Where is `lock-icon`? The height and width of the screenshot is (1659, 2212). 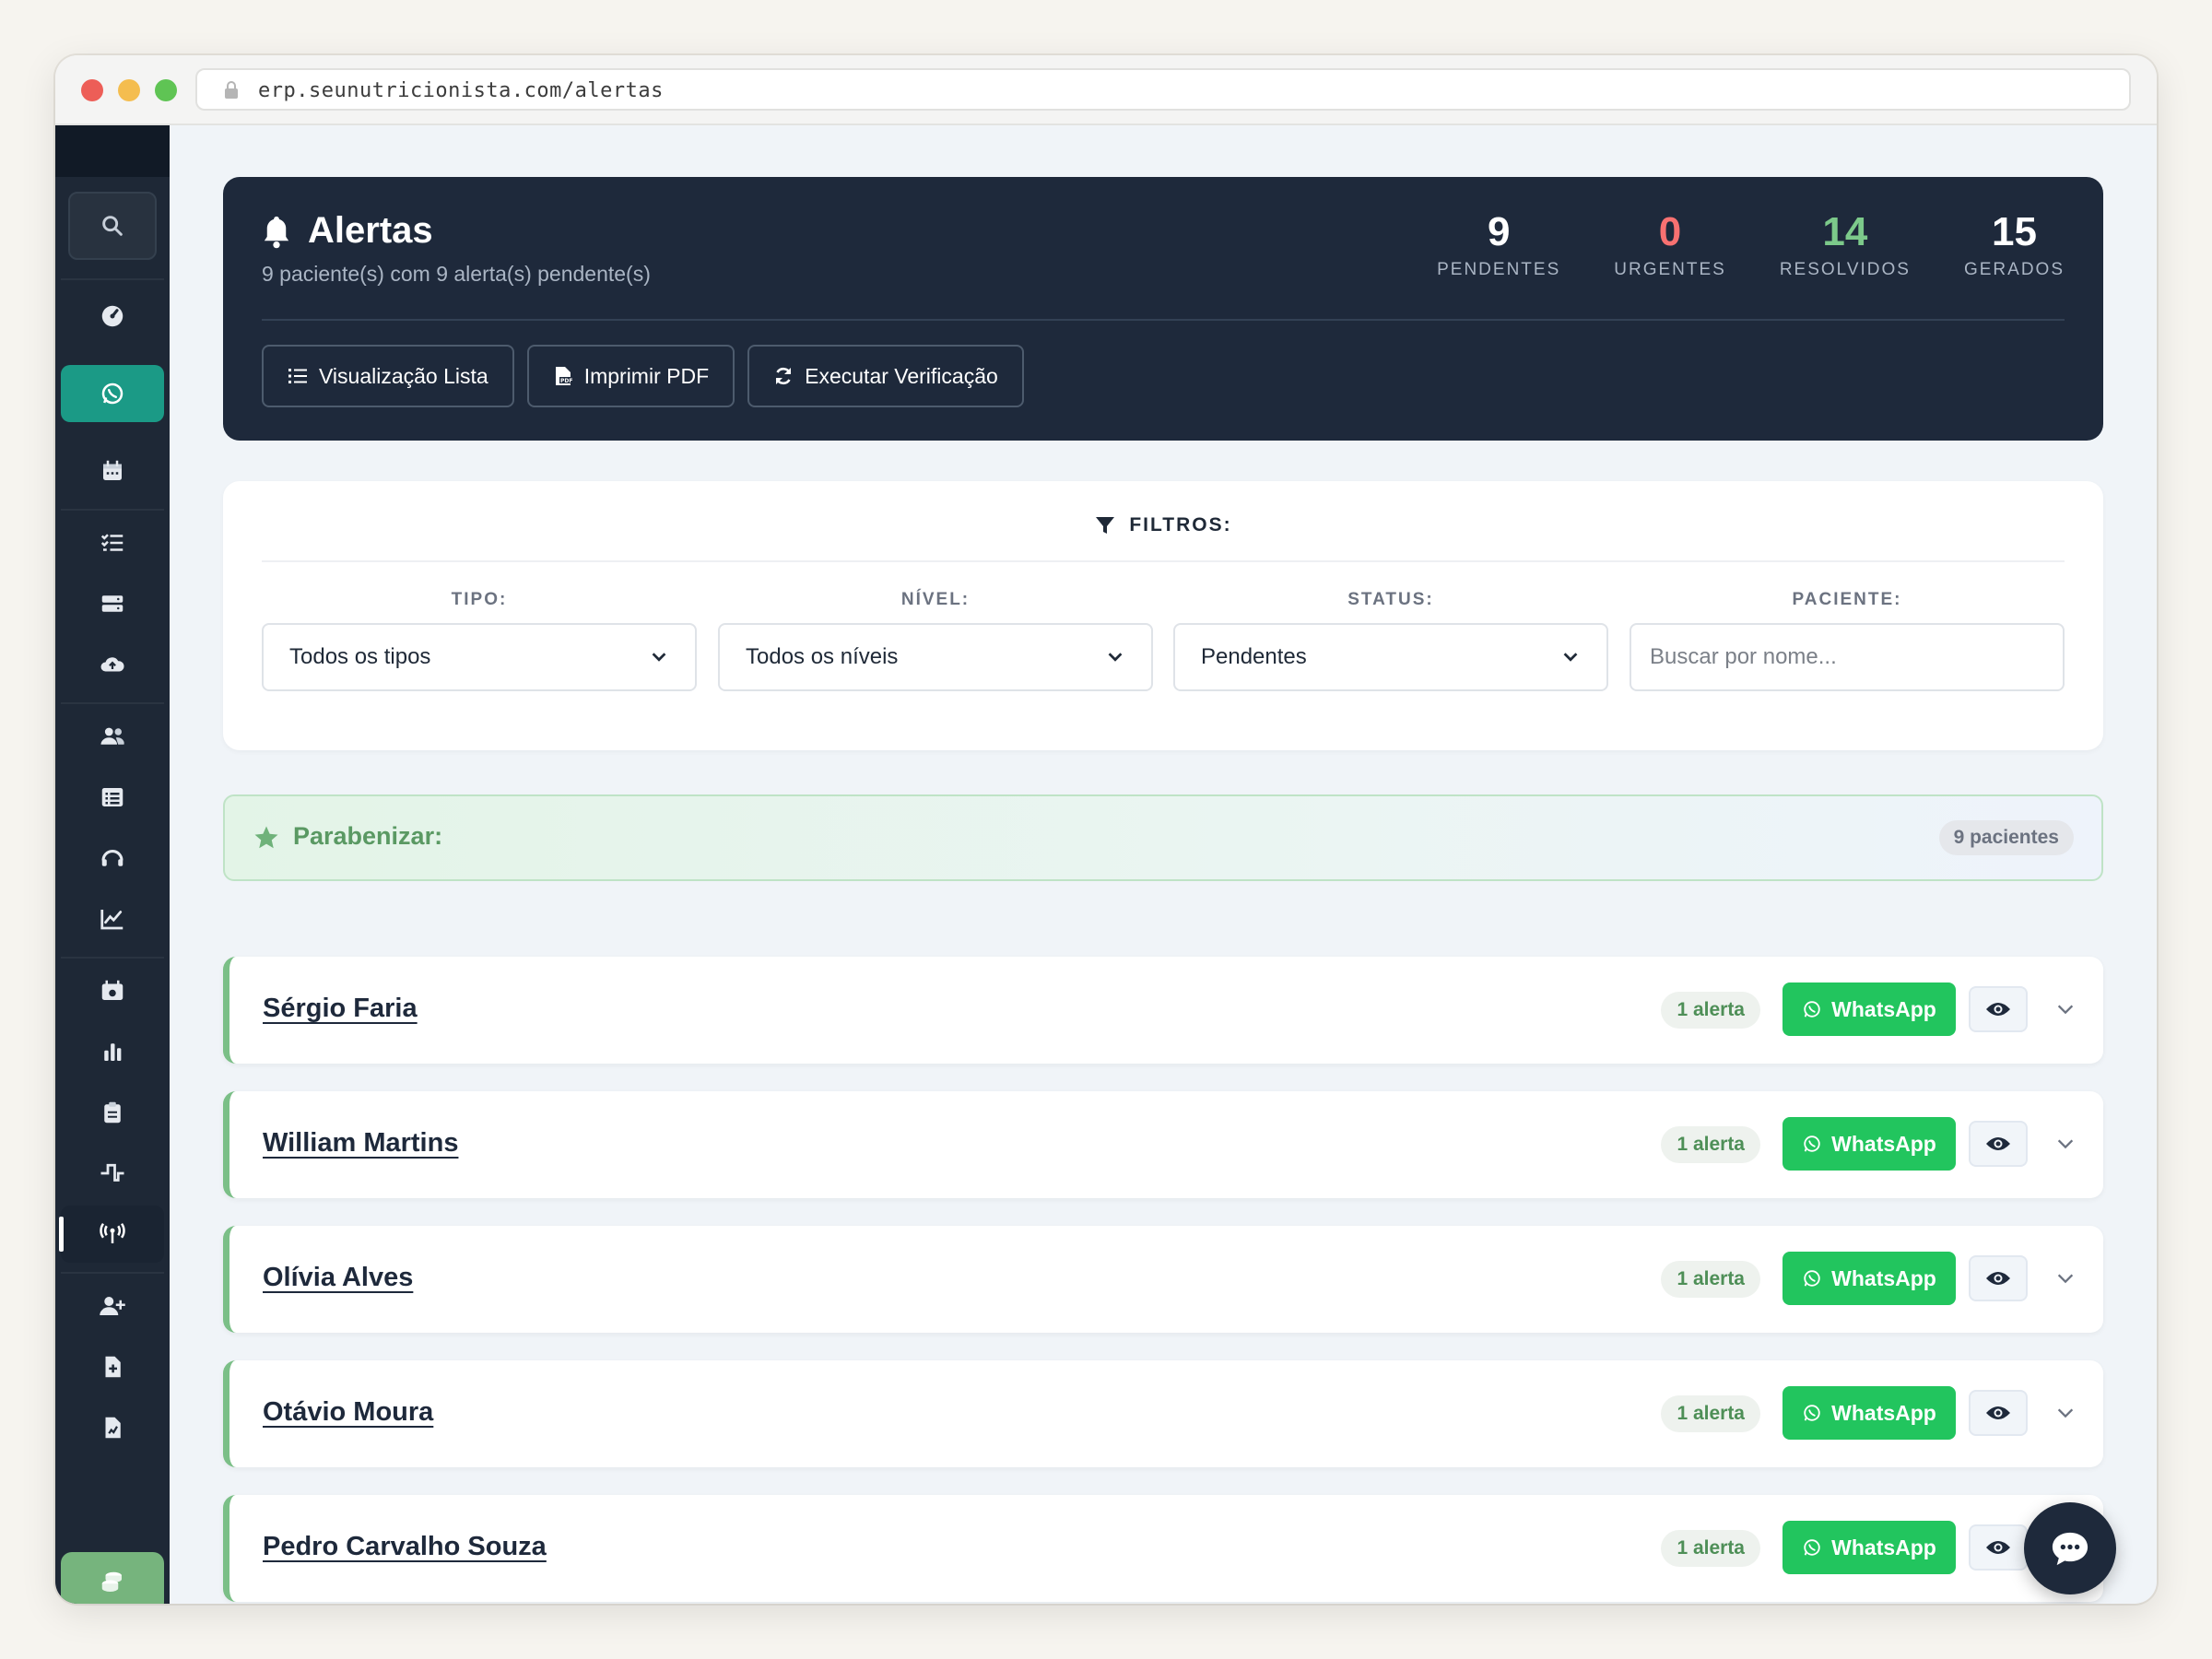 lock-icon is located at coordinates (231, 90).